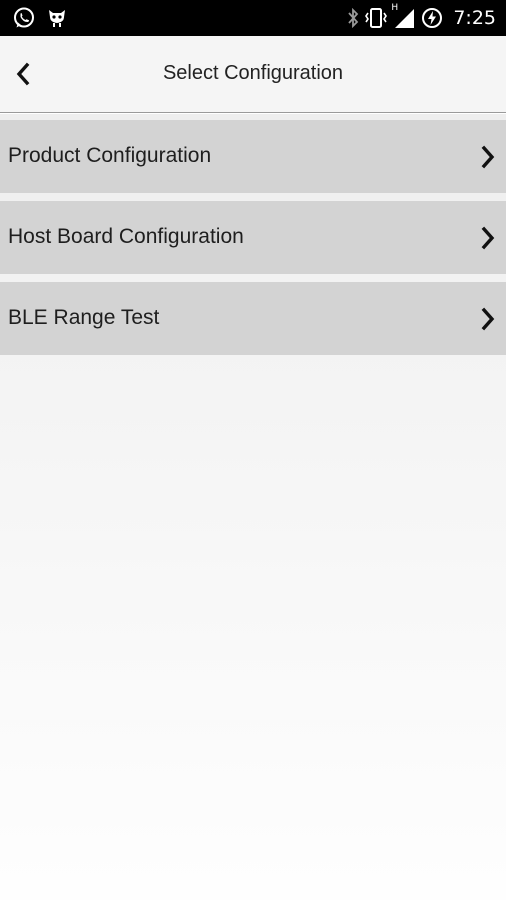 The width and height of the screenshot is (506, 900). Describe the element at coordinates (395, 8) in the screenshot. I see `network-type-label: H` at that location.